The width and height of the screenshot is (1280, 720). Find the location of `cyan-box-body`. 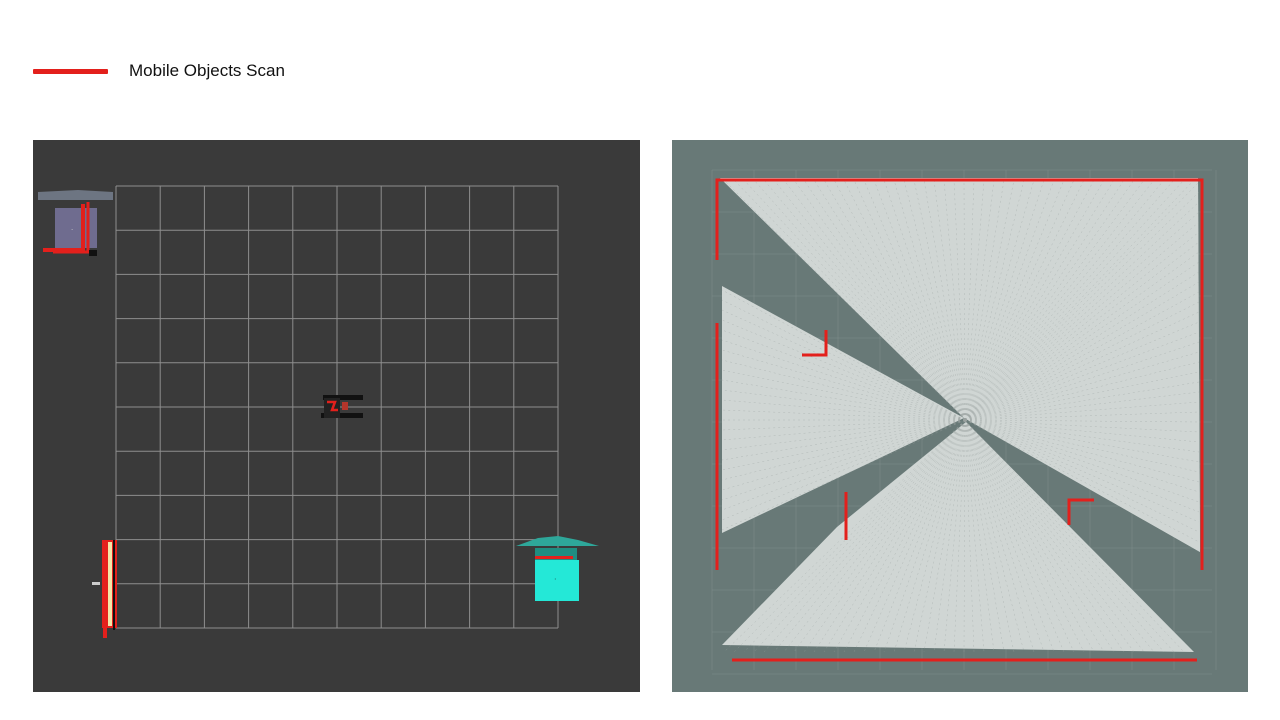

cyan-box-body is located at coordinates (557, 580).